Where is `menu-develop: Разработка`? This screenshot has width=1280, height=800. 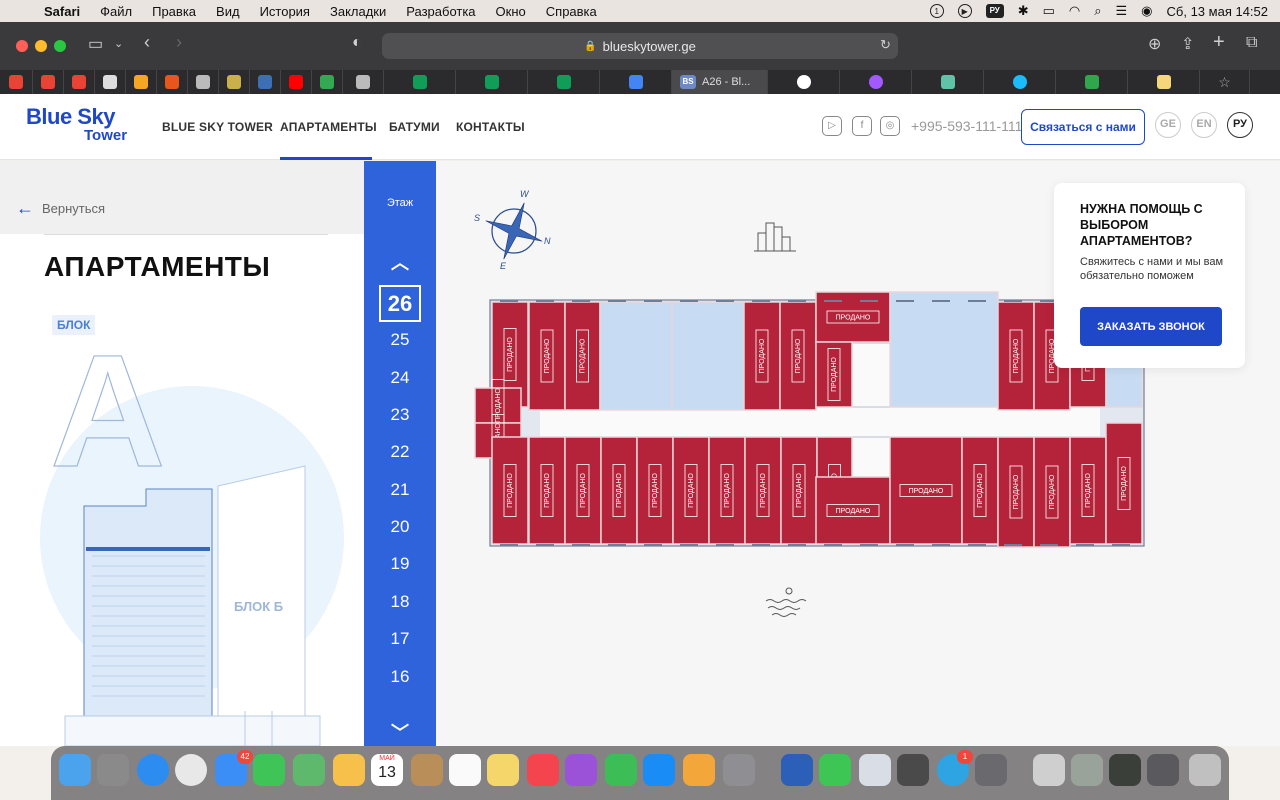 menu-develop: Разработка is located at coordinates (440, 11).